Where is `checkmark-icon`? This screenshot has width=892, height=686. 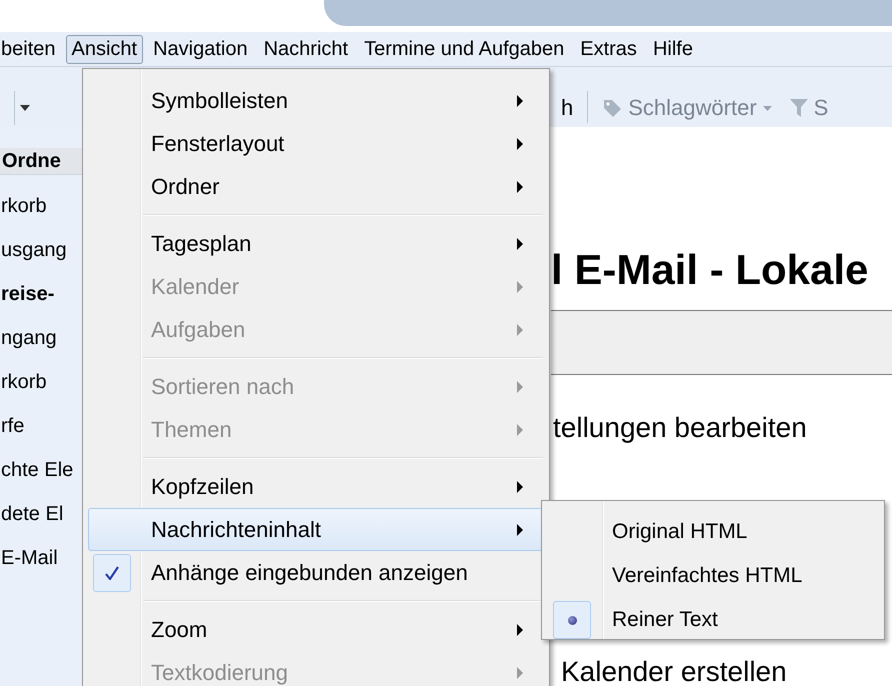 checkmark-icon is located at coordinates (112, 573).